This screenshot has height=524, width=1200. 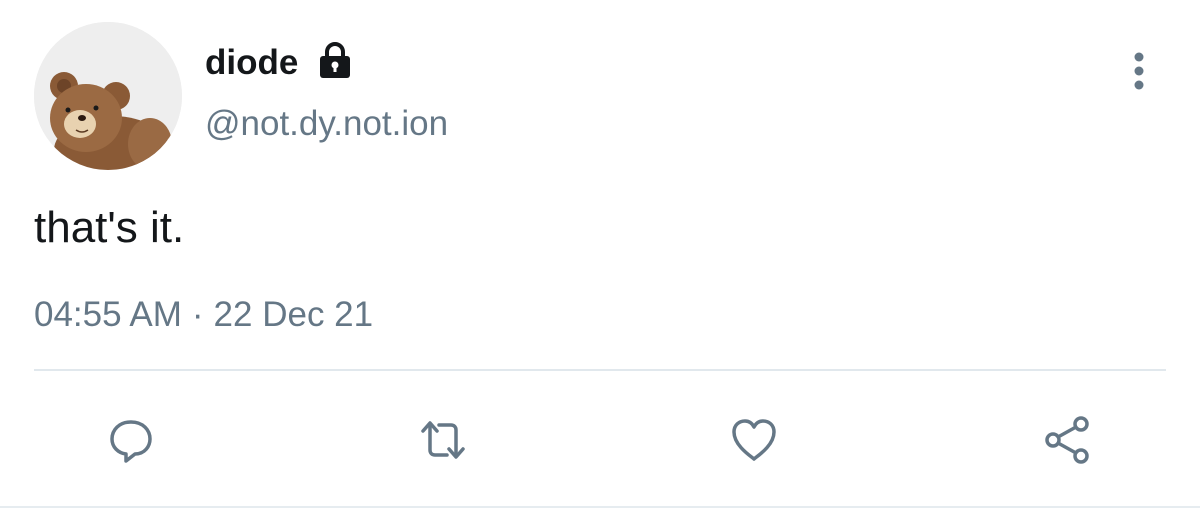 I want to click on share-button, so click(x=1067, y=440).